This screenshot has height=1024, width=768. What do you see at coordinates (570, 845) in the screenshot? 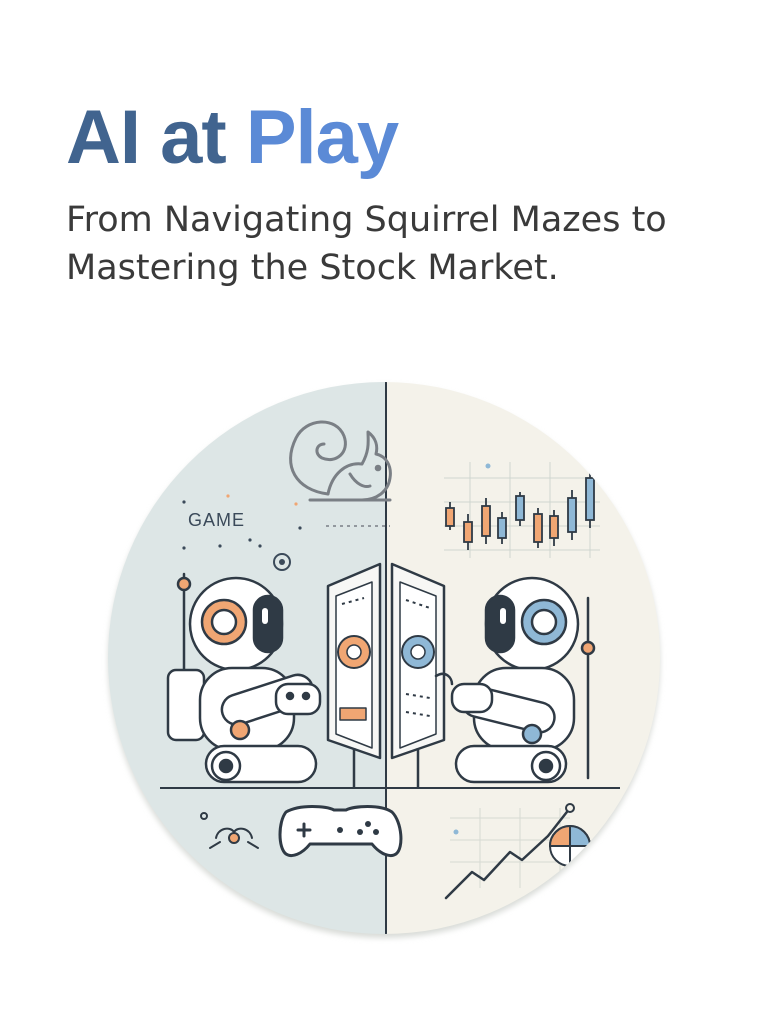
I see `pie-chart-icon` at bounding box center [570, 845].